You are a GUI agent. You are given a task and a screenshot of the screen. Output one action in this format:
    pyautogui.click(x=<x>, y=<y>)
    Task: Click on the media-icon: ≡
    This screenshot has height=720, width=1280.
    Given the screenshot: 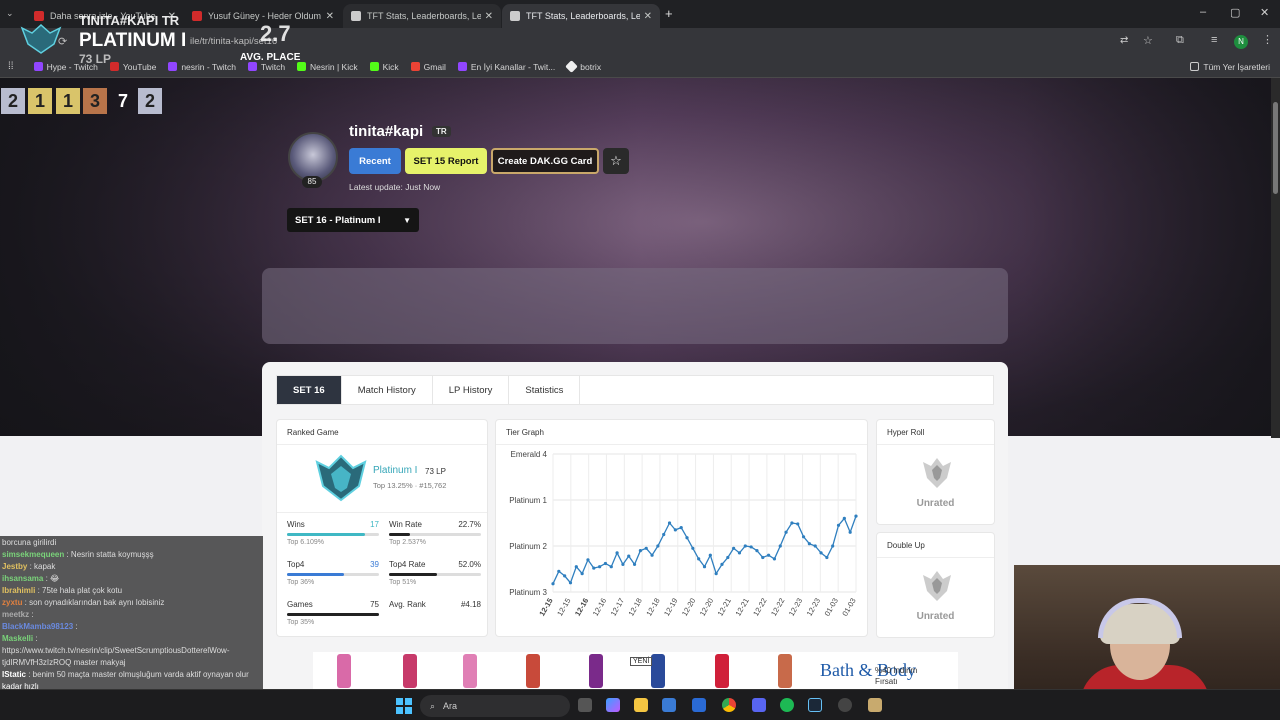 What is the action you would take?
    pyautogui.click(x=1214, y=40)
    